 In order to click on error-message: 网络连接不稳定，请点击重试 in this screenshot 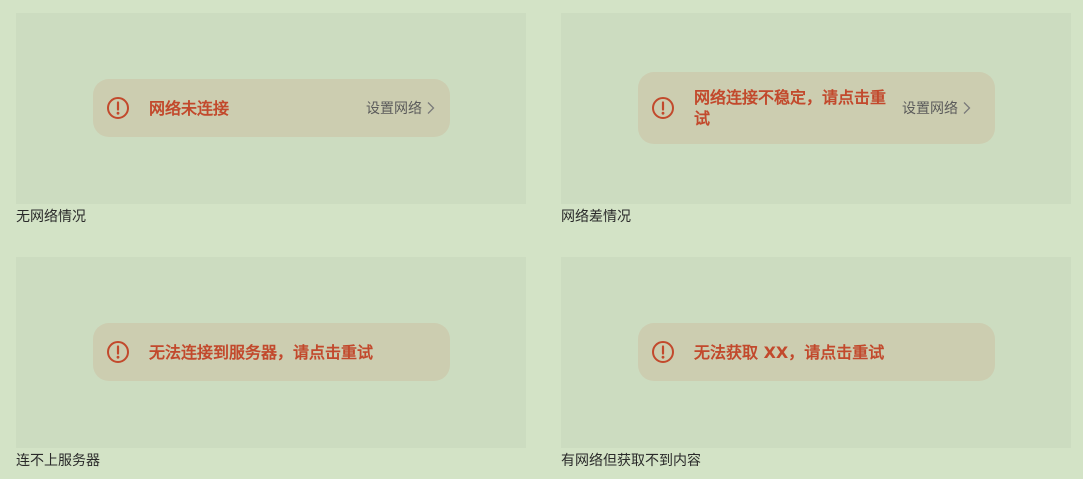, I will do `click(790, 108)`.